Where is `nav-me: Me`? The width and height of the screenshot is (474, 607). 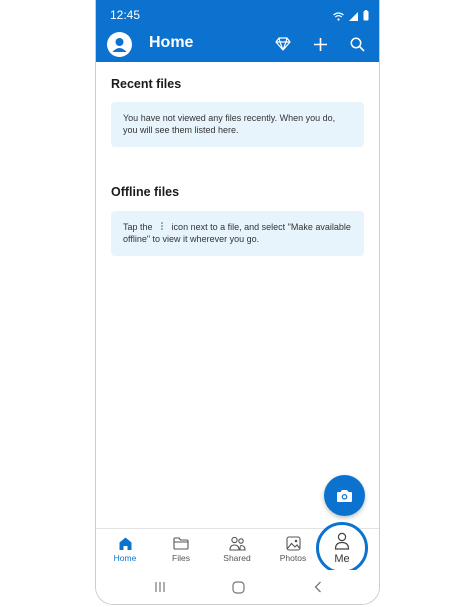 nav-me: Me is located at coordinates (342, 548).